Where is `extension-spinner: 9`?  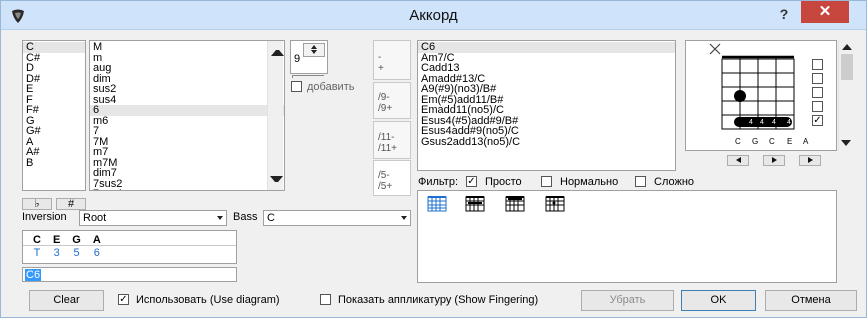 extension-spinner: 9 is located at coordinates (309, 57).